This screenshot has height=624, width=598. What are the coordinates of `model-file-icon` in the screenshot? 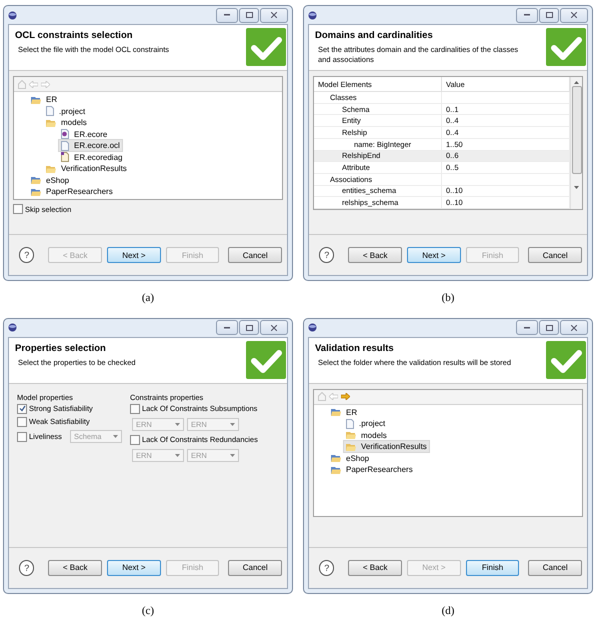 It's located at (65, 134).